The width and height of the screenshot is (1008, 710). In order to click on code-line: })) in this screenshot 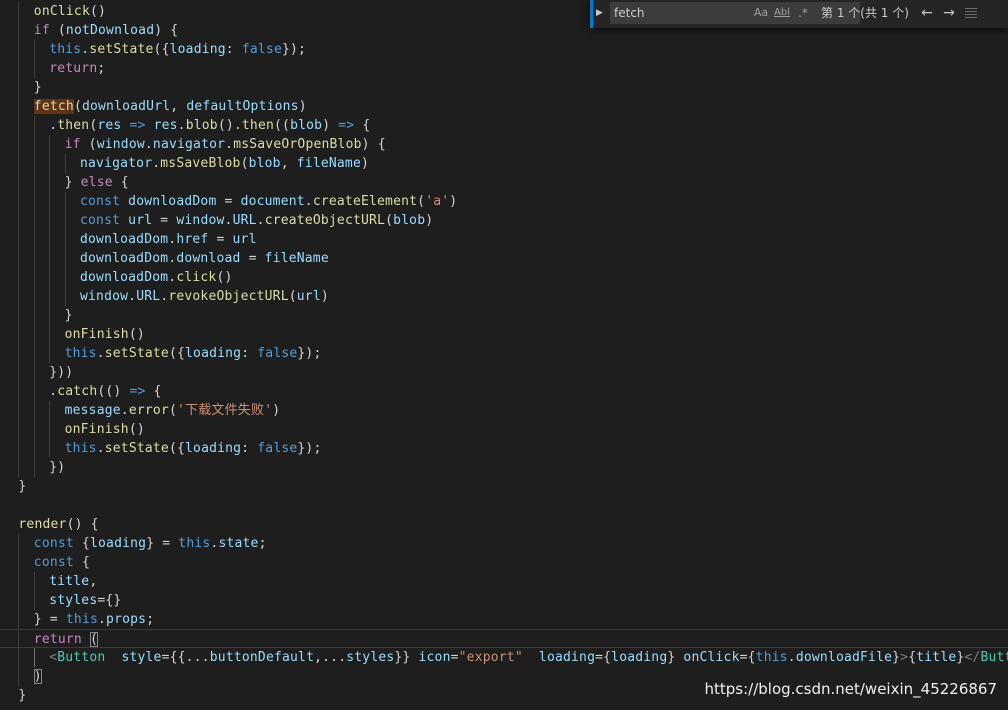, I will do `click(504, 372)`.